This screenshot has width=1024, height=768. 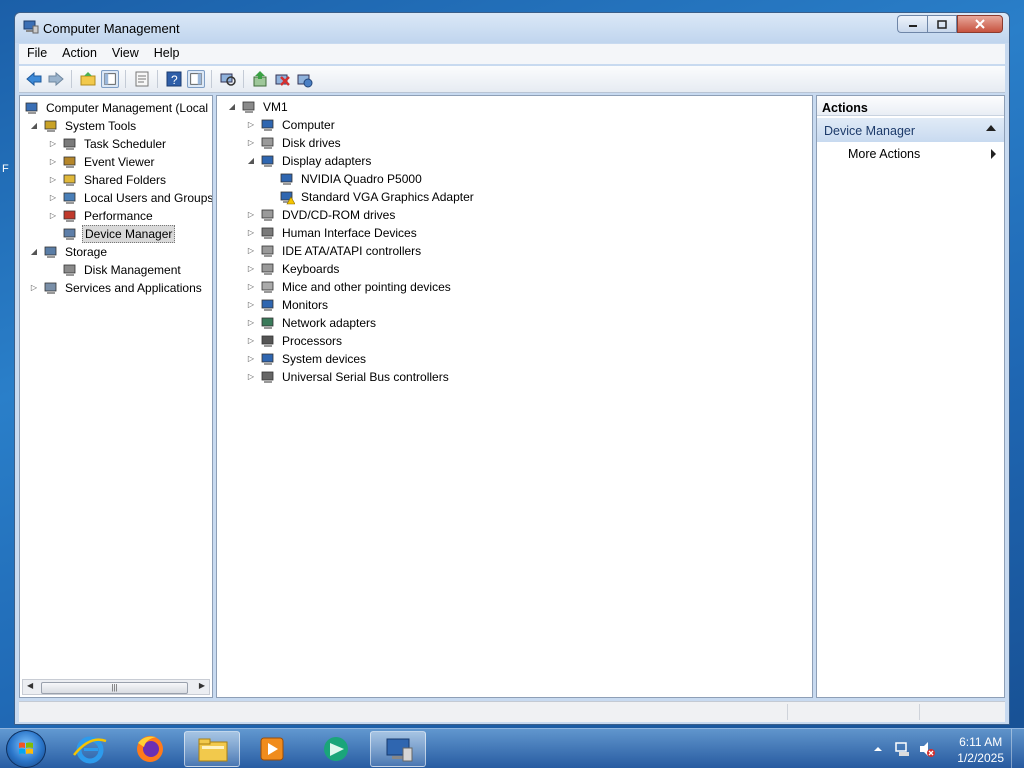 What do you see at coordinates (56, 79) in the screenshot?
I see `forward-arrow-icon` at bounding box center [56, 79].